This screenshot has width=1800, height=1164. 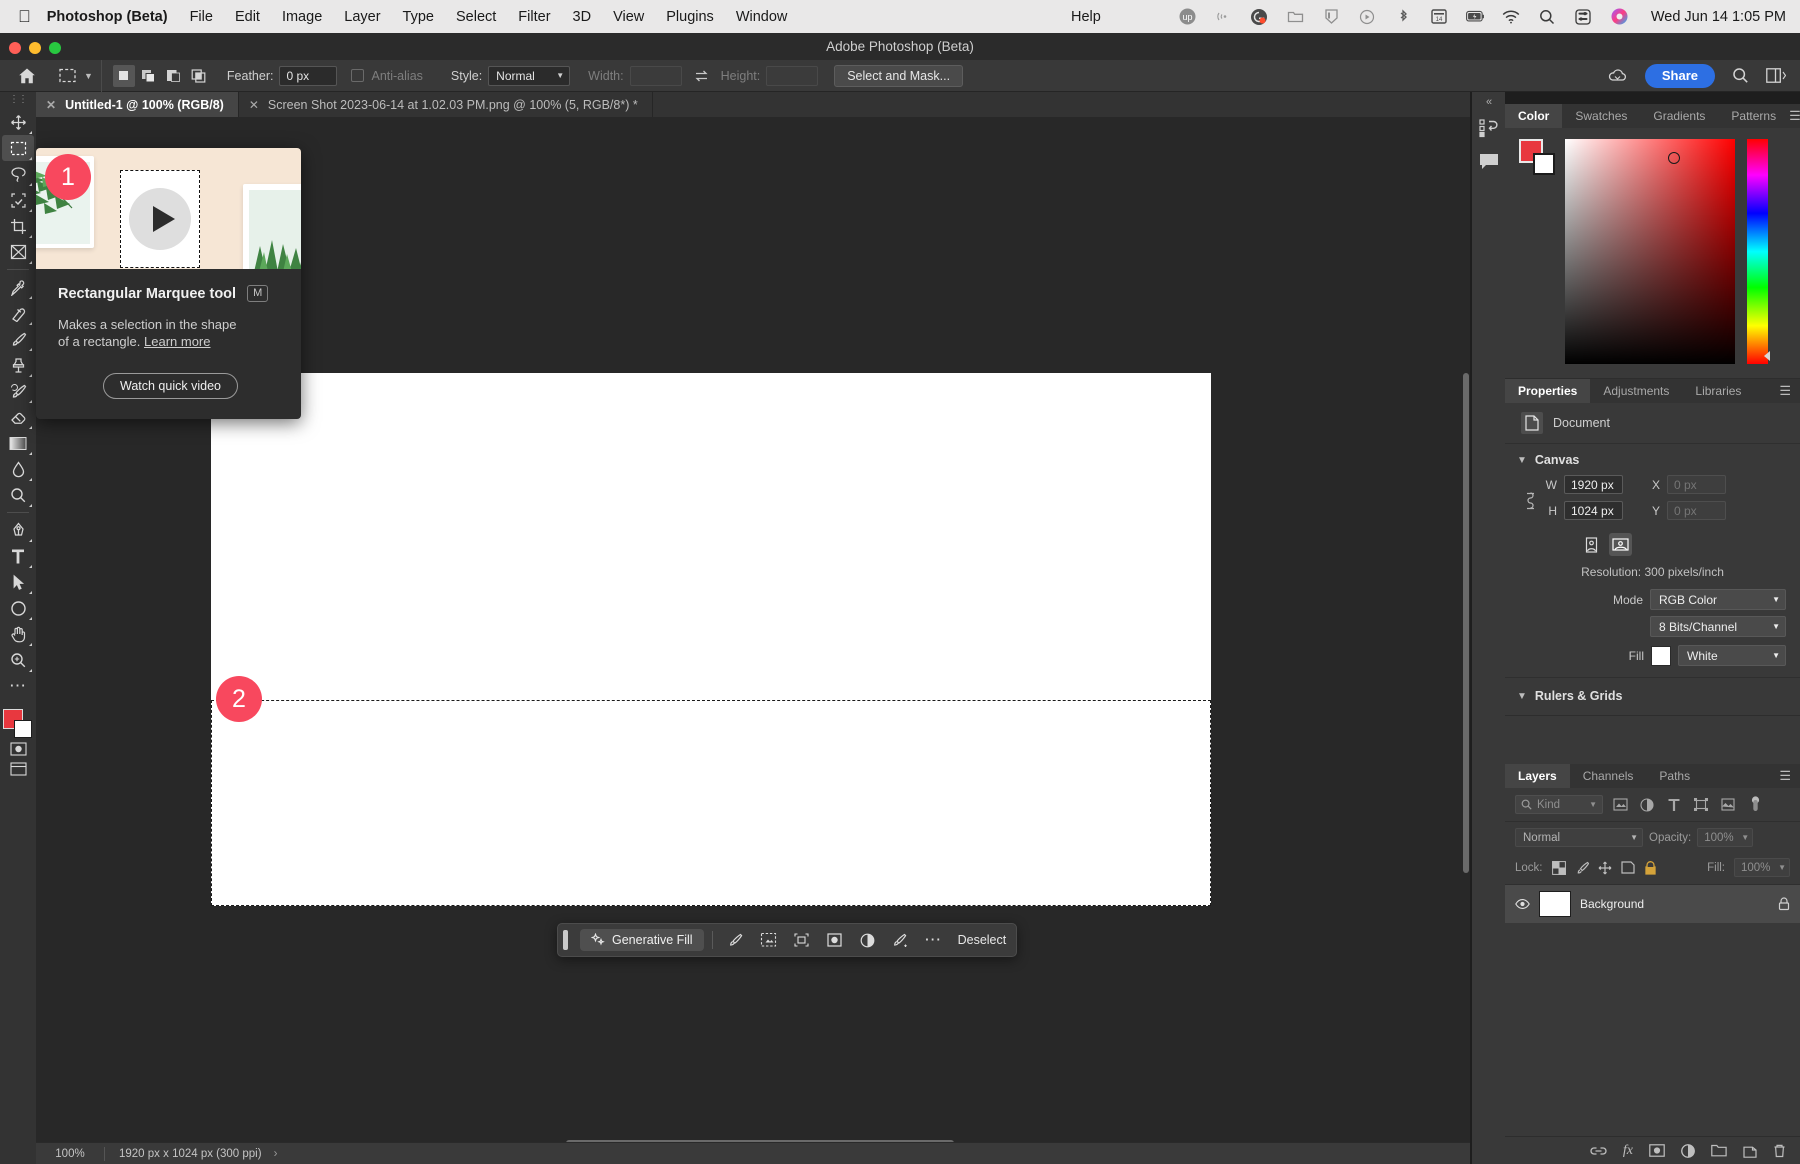 What do you see at coordinates (160, 219) in the screenshot?
I see `play-icon` at bounding box center [160, 219].